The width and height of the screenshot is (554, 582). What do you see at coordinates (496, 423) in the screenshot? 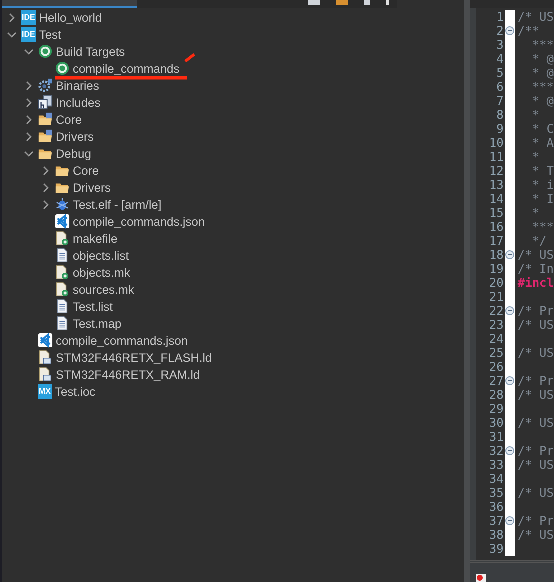
I see `line-number: 30` at bounding box center [496, 423].